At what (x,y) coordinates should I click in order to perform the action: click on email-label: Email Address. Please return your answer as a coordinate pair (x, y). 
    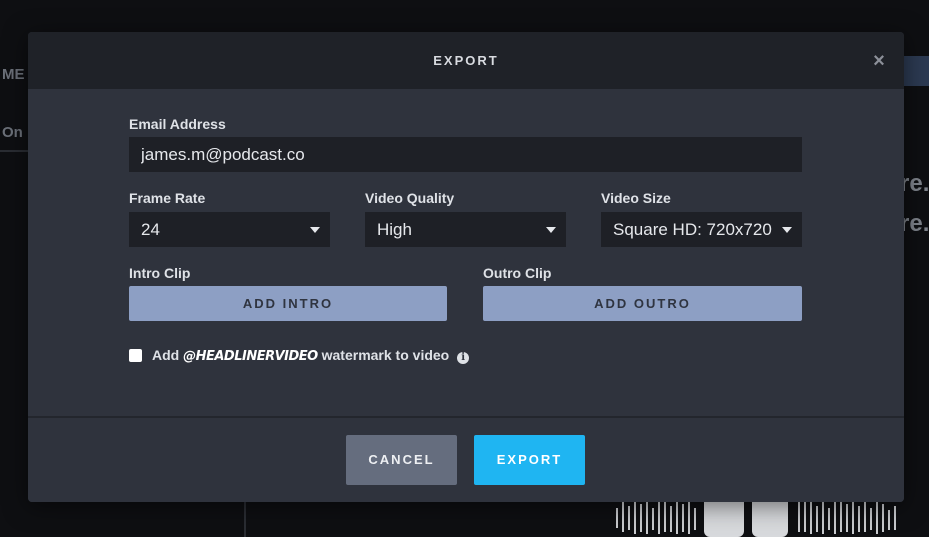
    Looking at the image, I should click on (177, 124).